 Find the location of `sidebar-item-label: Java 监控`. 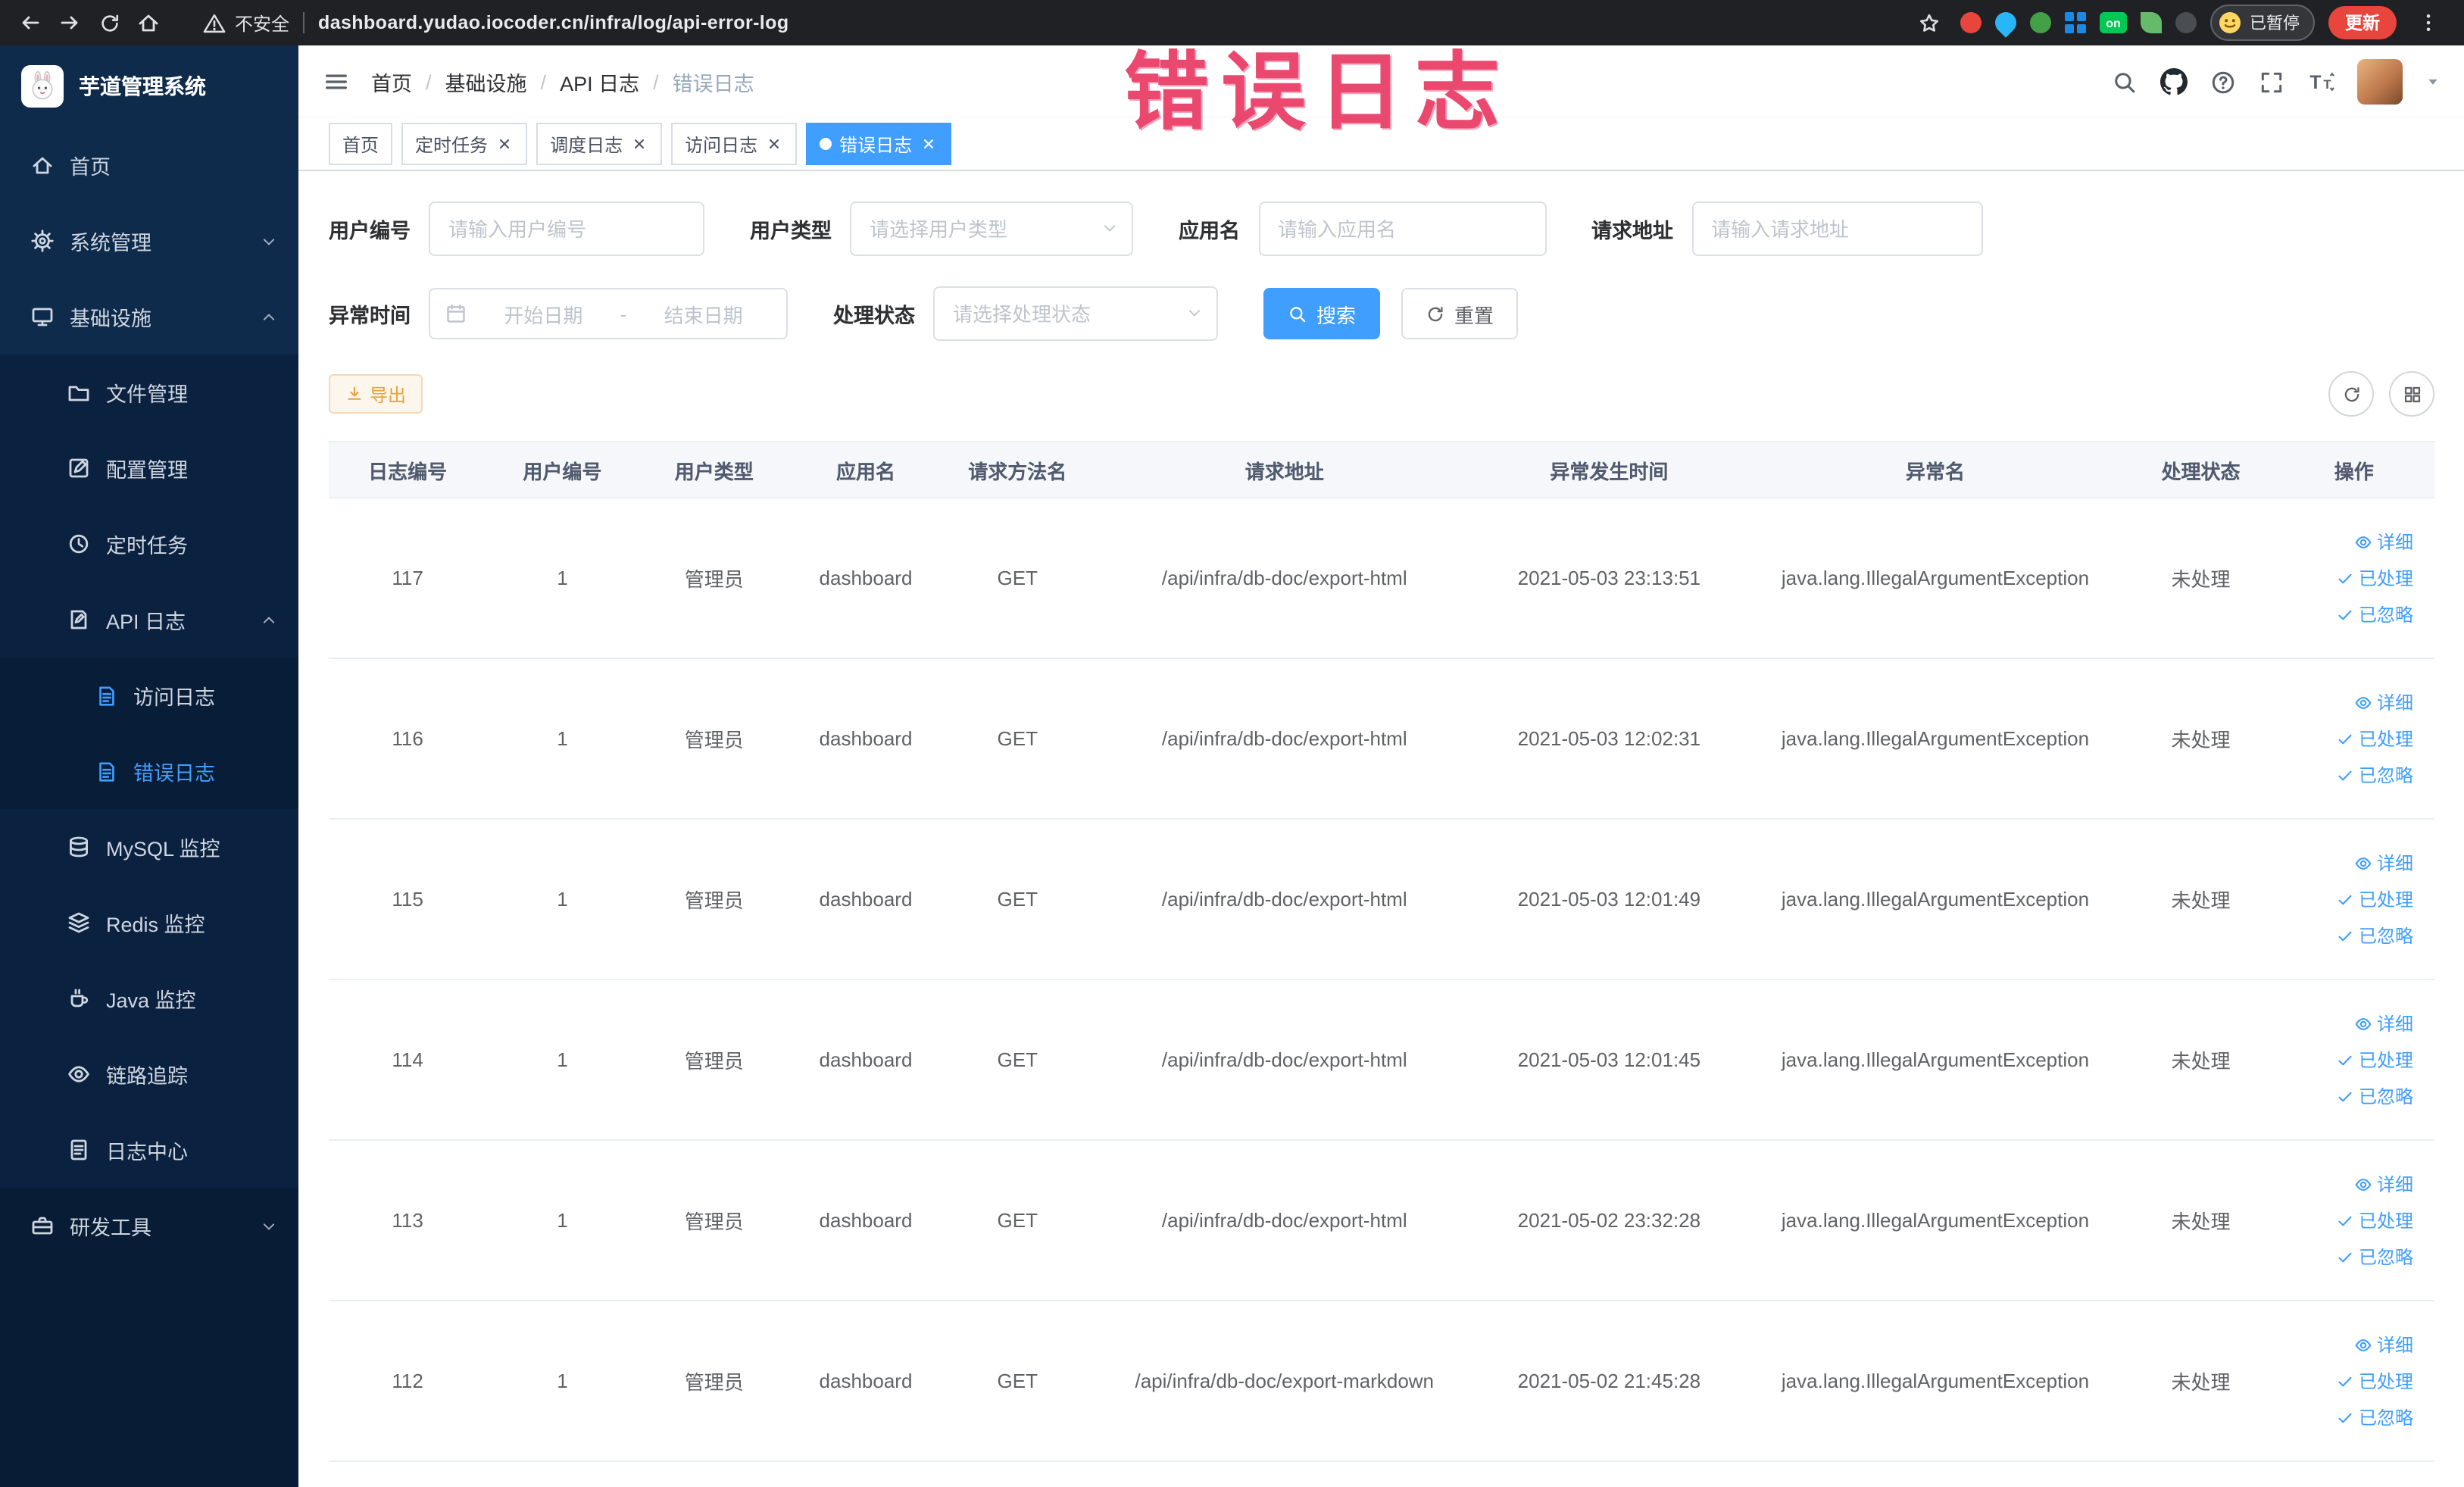

sidebar-item-label: Java 监控 is located at coordinates (151, 1000).